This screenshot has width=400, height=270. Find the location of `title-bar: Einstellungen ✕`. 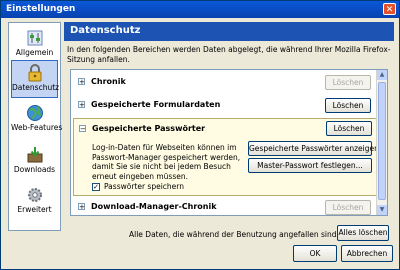

title-bar: Einstellungen ✕ is located at coordinates (200, 9).